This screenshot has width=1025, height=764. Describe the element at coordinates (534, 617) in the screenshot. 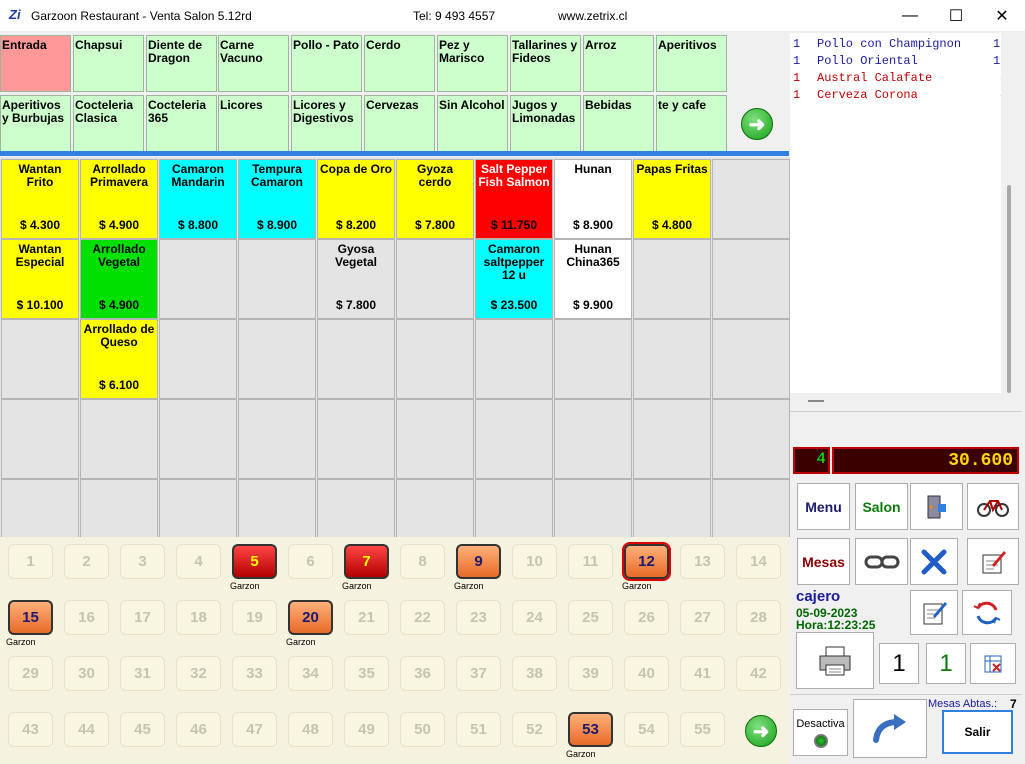

I see `table-button: 24` at that location.